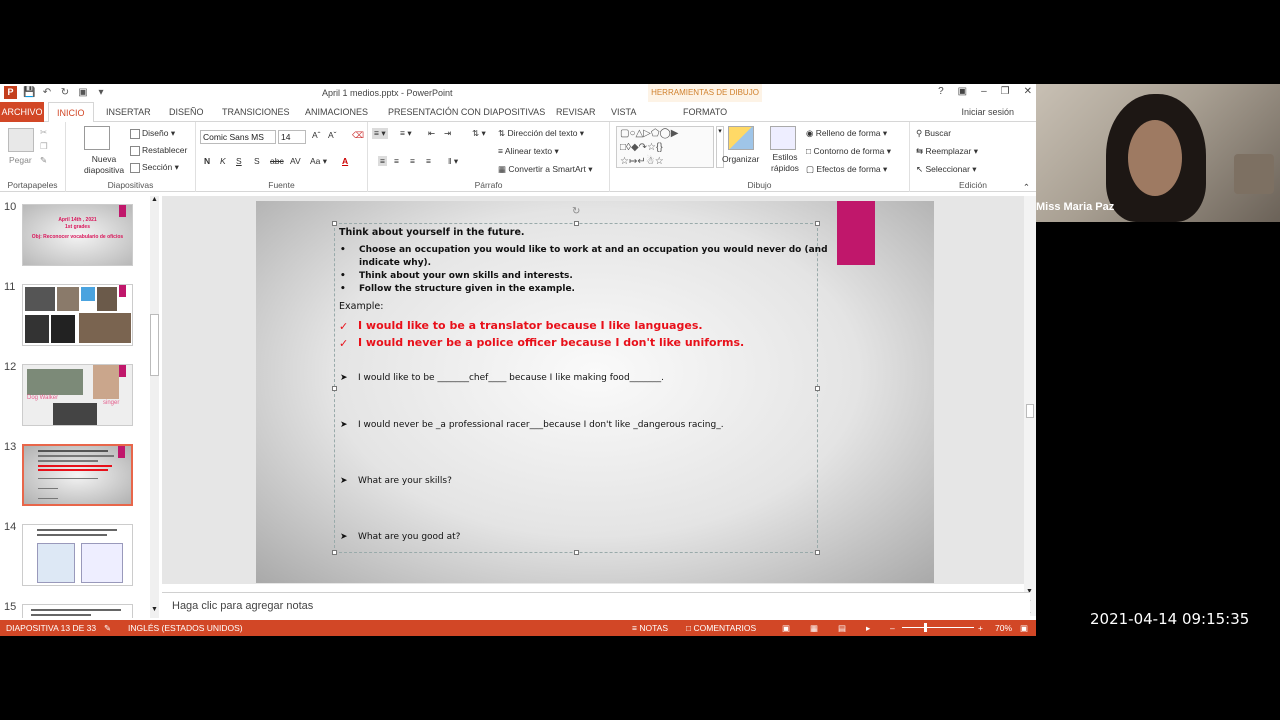  Describe the element at coordinates (1024, 628) in the screenshot. I see `fit-slide-icon: ▣` at that location.